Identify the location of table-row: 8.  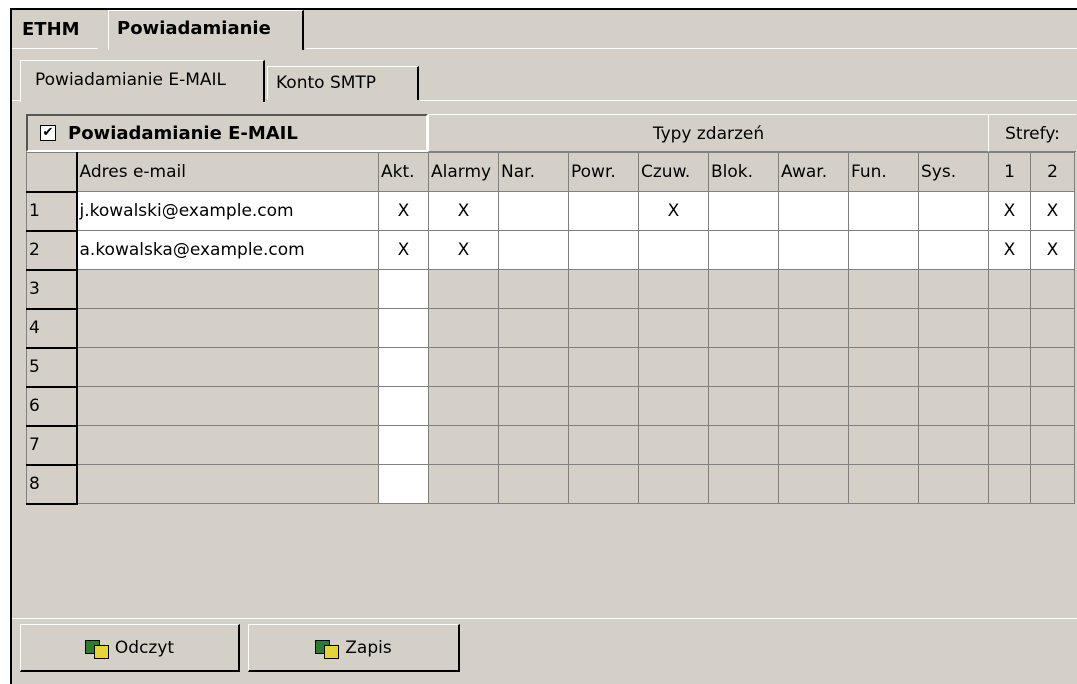
(550, 484).